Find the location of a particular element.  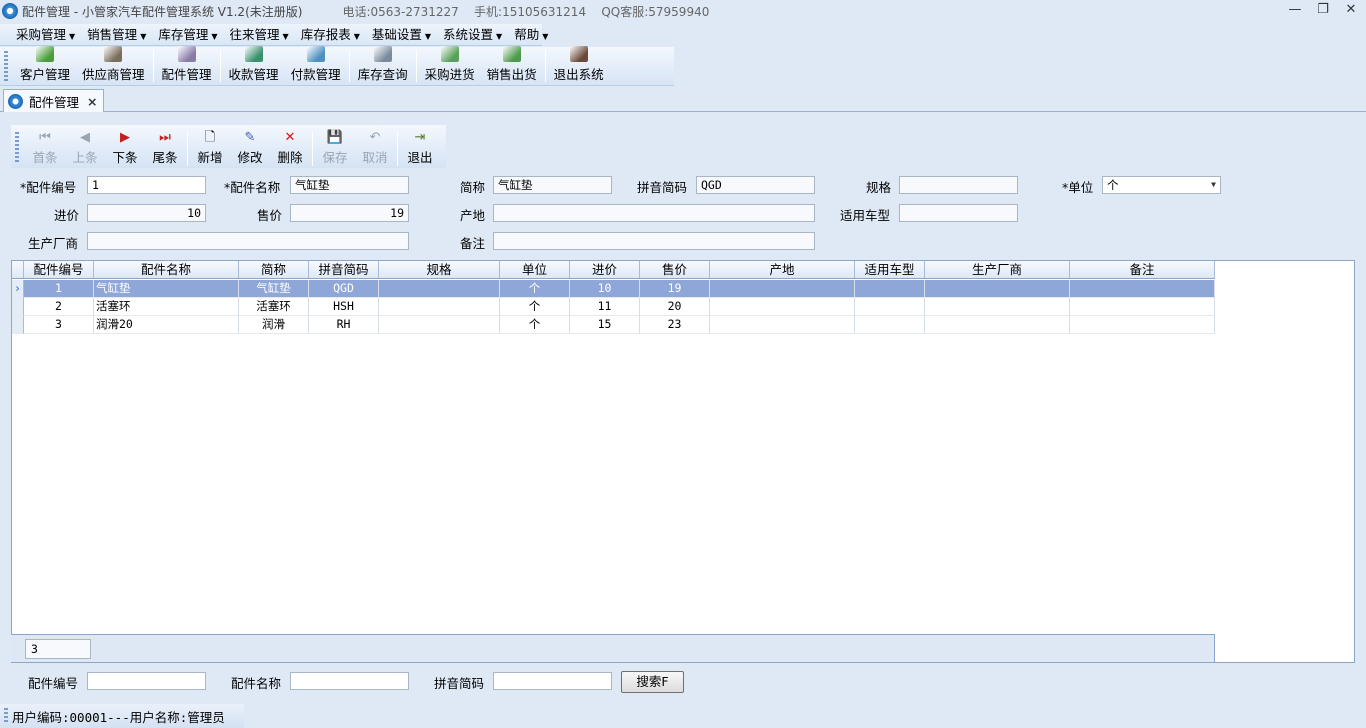

remark-input is located at coordinates (654, 241).